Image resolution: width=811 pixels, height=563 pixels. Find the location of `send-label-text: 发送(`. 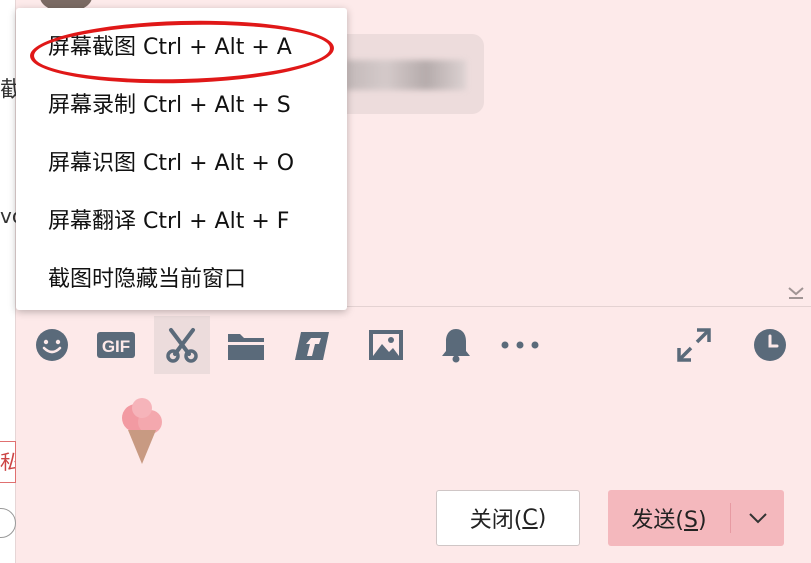

send-label-text: 发送( is located at coordinates (658, 520).